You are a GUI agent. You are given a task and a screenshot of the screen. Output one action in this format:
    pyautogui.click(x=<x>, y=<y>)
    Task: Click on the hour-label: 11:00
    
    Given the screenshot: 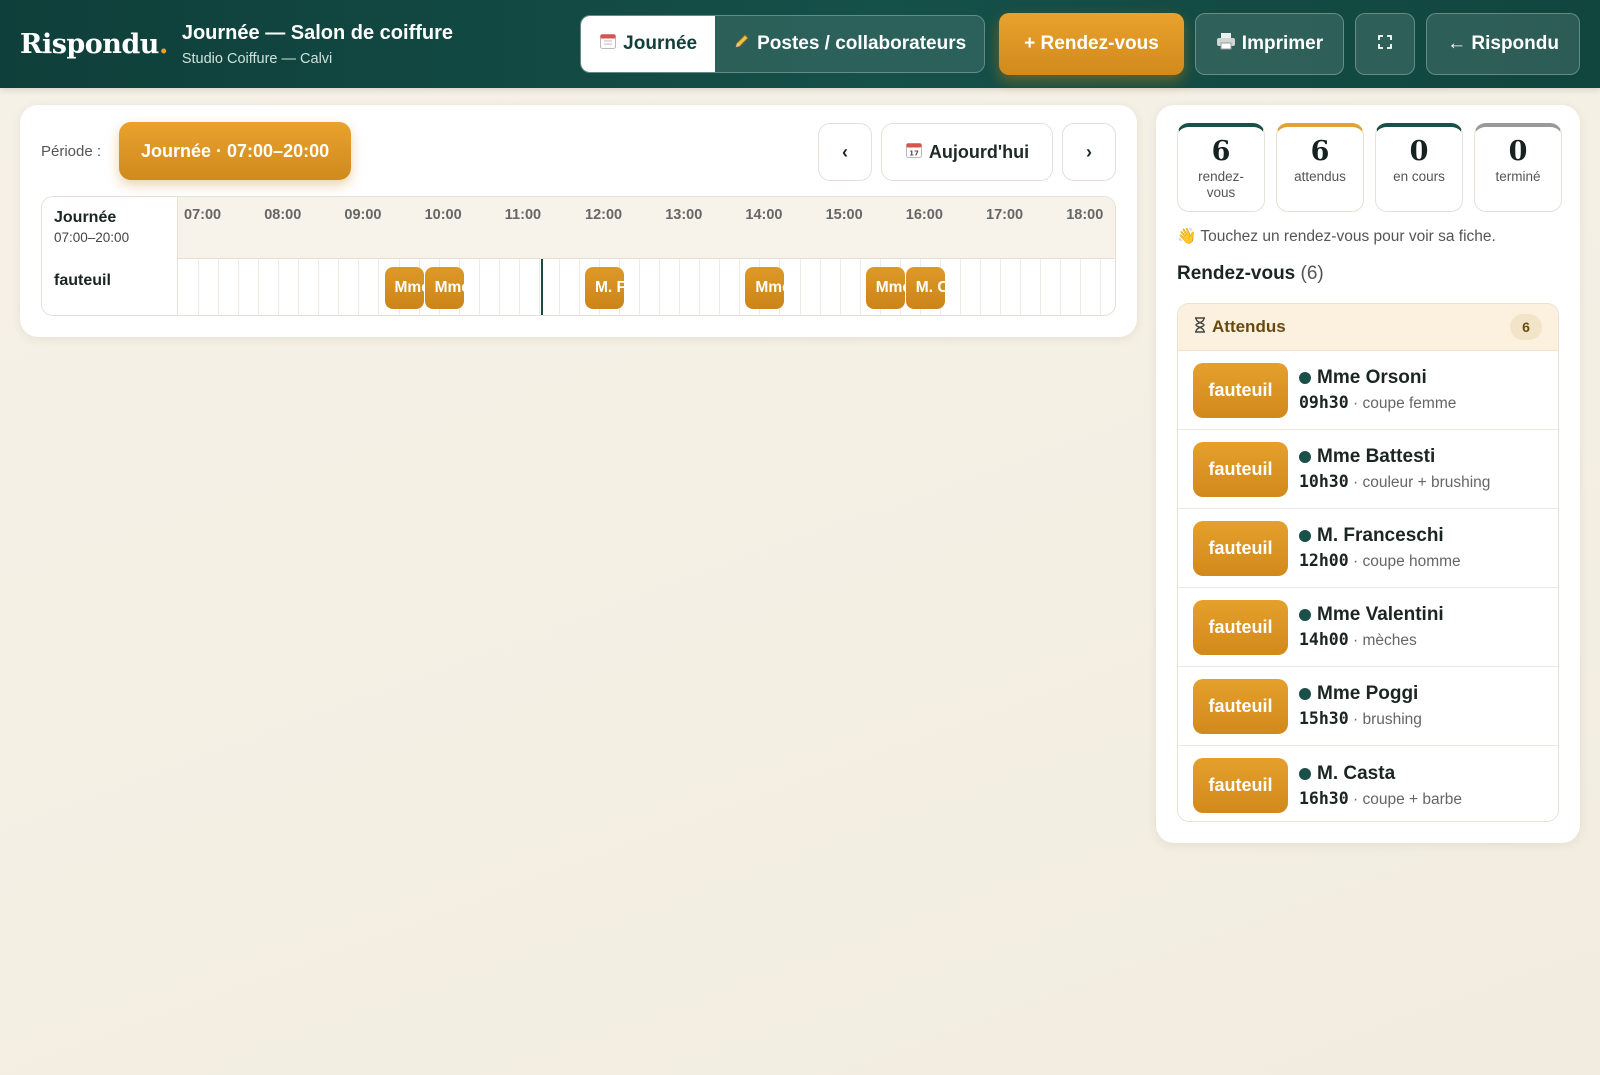 What is the action you would take?
    pyautogui.click(x=523, y=215)
    